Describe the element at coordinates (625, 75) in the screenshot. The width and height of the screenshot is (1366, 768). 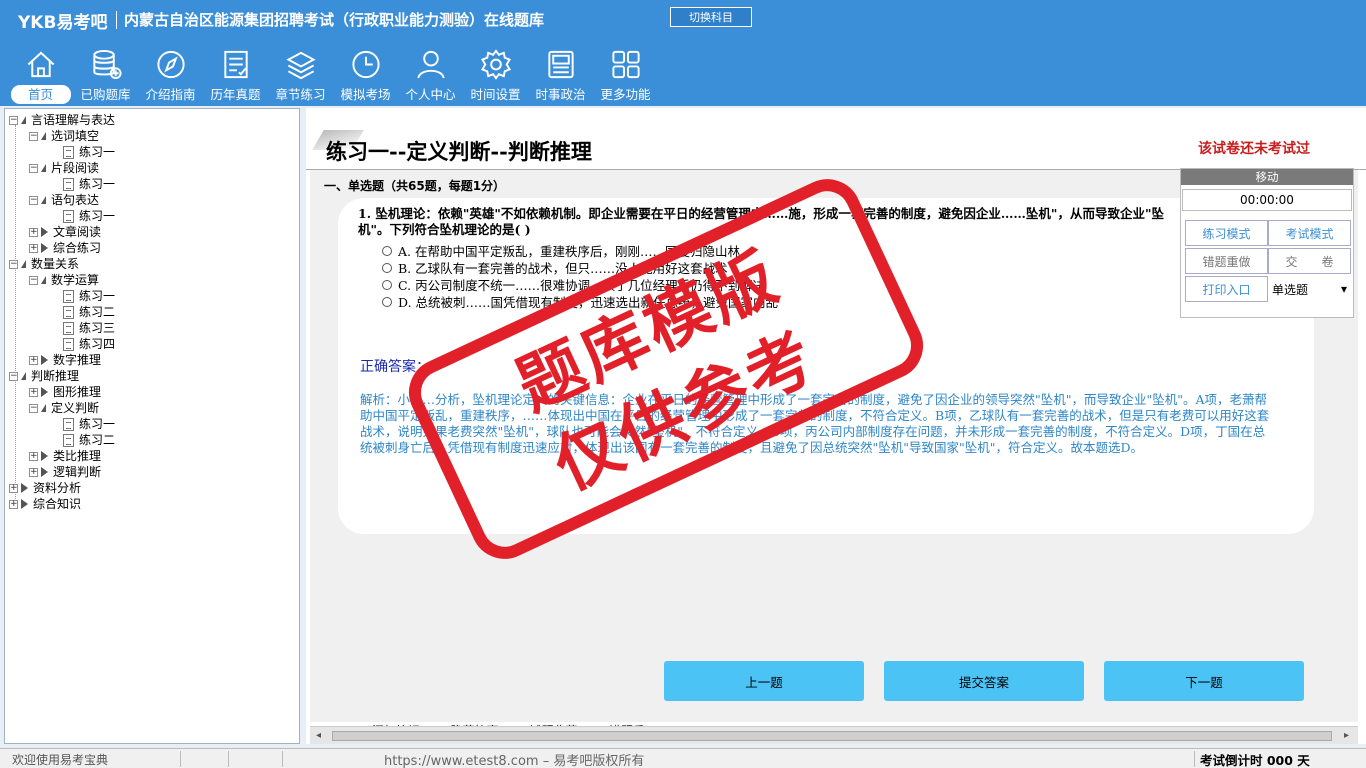
I see `nav-more: 更多功能` at that location.